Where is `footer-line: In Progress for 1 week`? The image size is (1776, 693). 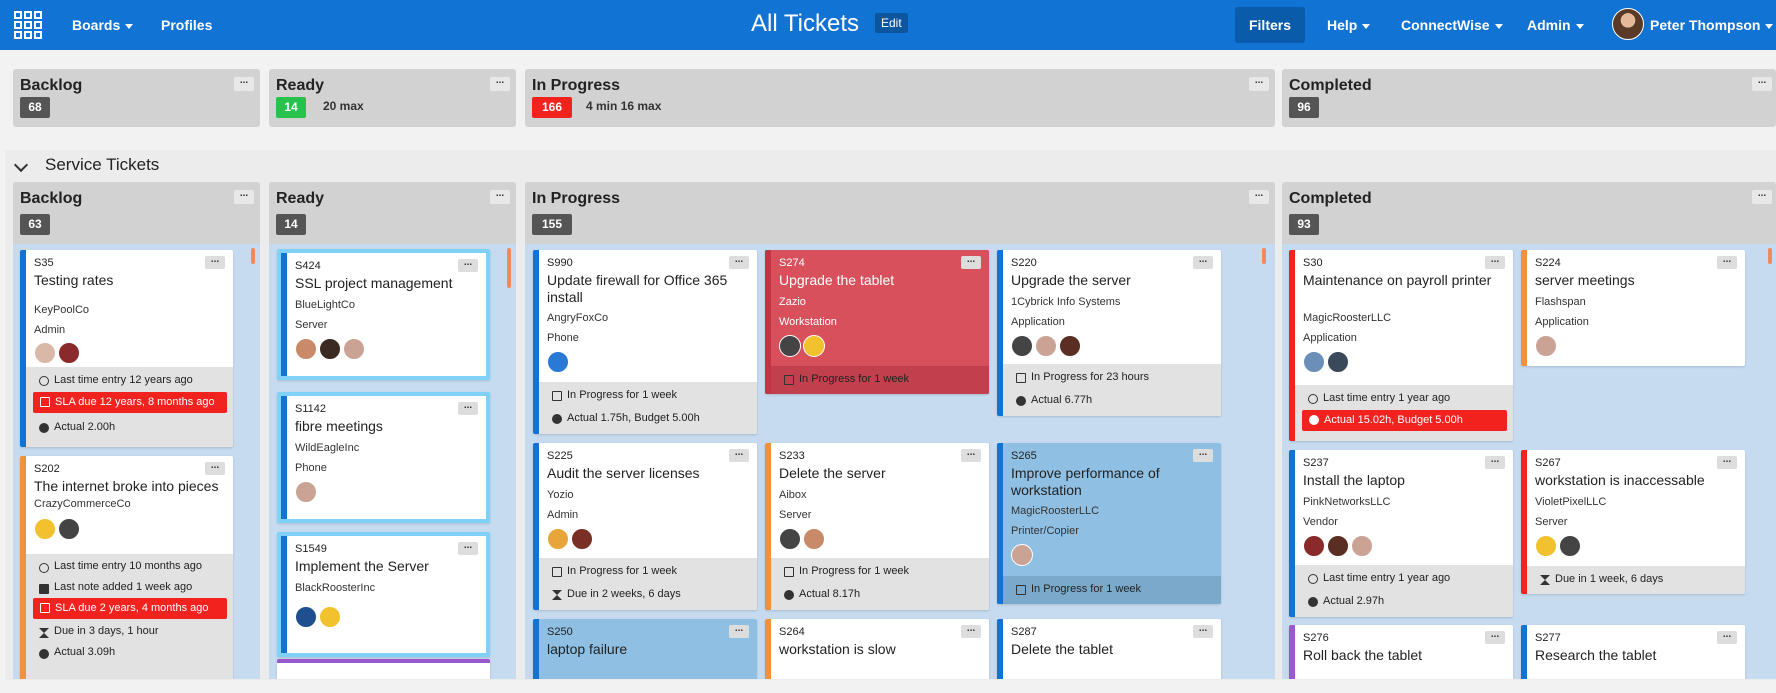 footer-line: In Progress for 1 week is located at coordinates (648, 395).